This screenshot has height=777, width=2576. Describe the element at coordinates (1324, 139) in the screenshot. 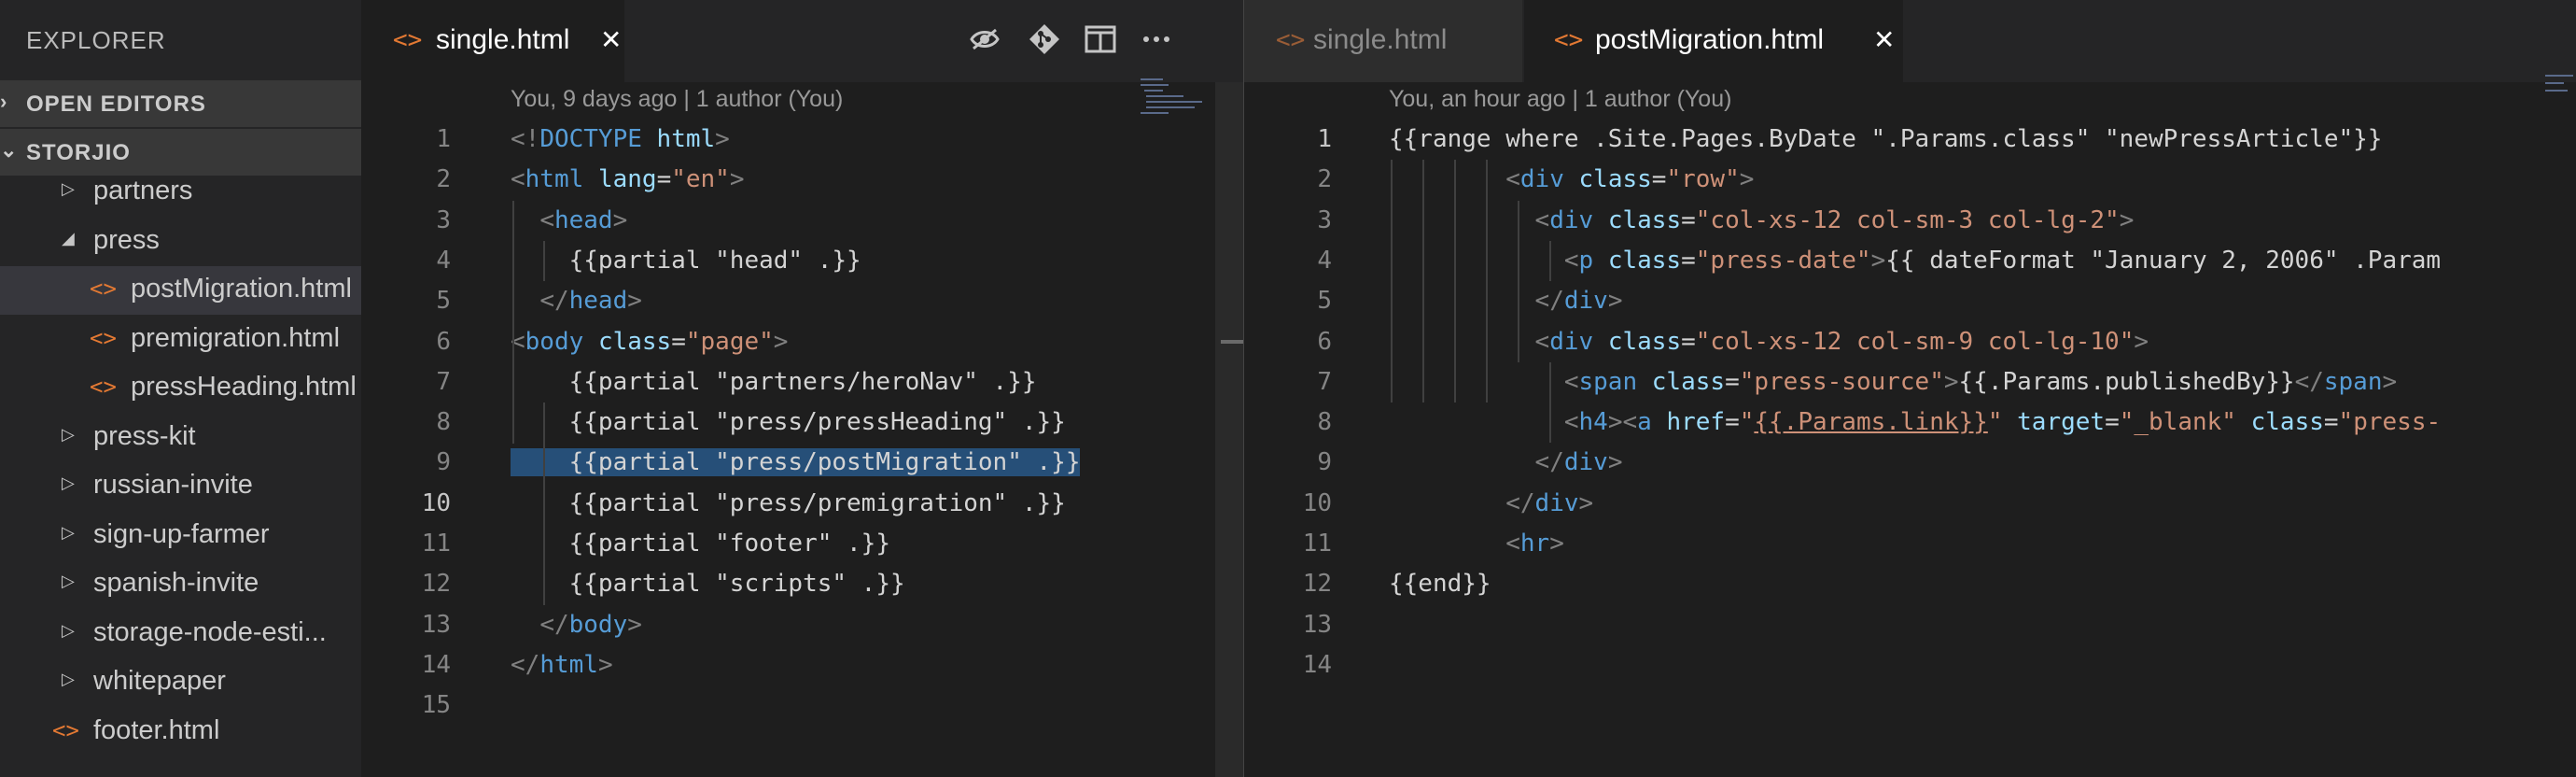

I see `line-number: 1` at that location.